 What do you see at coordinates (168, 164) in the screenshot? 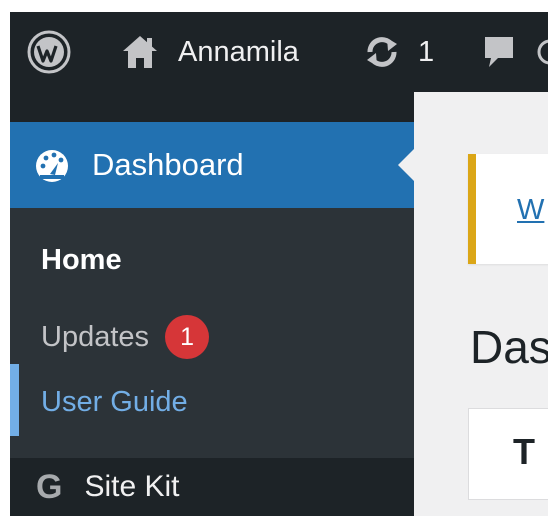
I see `menu-label-dashboard: Dashboard` at bounding box center [168, 164].